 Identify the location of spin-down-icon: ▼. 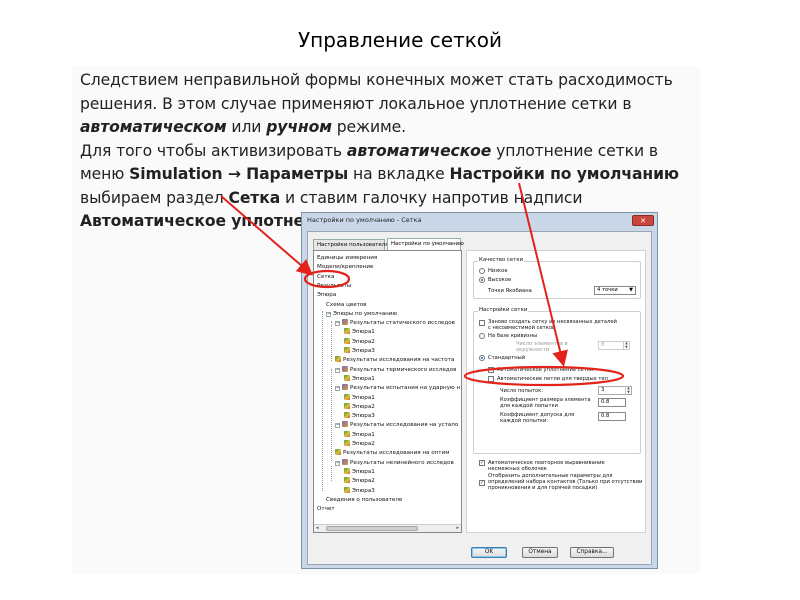
(626, 347).